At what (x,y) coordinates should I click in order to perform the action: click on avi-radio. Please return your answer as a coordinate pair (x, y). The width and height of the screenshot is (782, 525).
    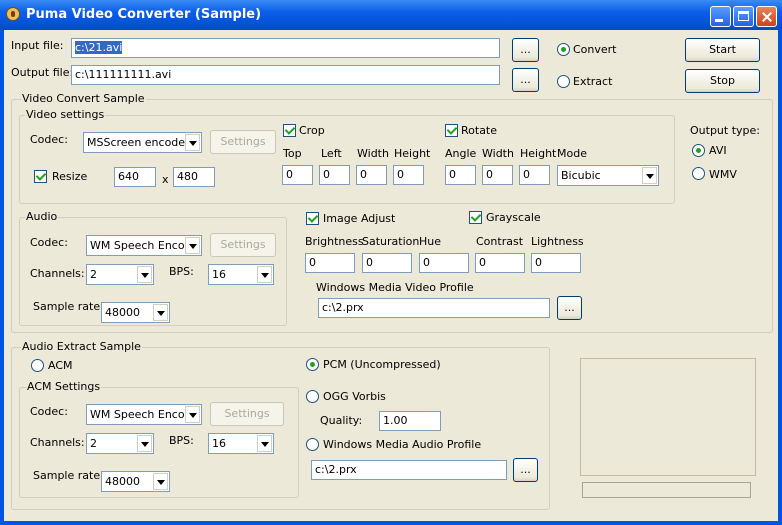
    Looking at the image, I should click on (698, 150).